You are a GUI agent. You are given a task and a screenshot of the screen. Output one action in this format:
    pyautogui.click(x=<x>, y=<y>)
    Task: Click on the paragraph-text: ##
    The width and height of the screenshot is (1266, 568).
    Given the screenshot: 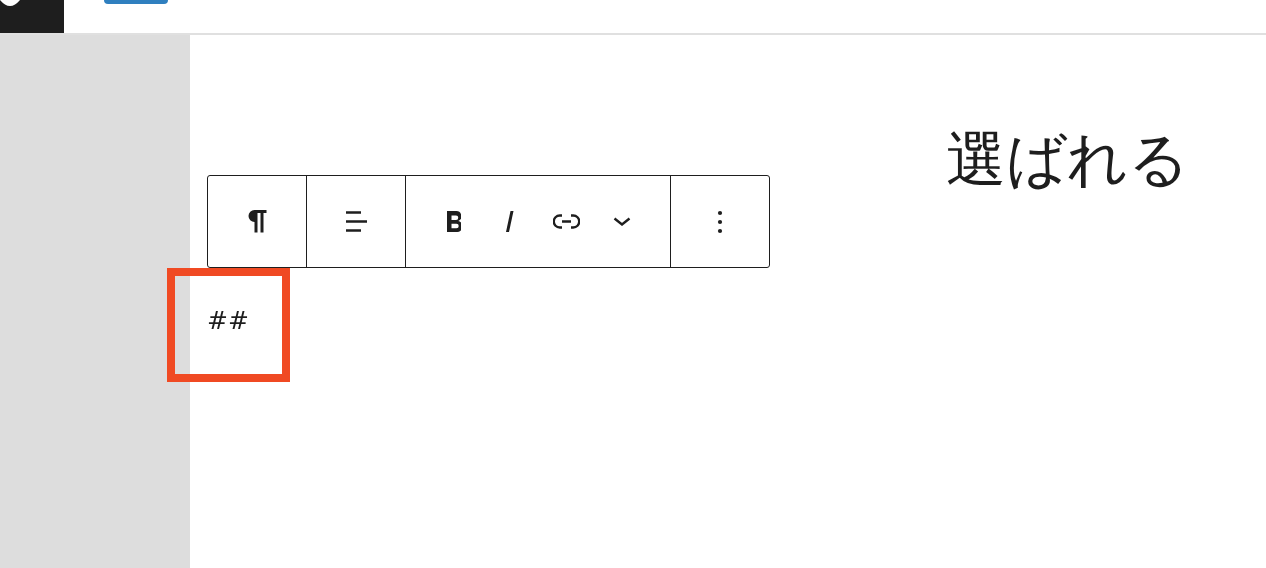 What is the action you would take?
    pyautogui.click(x=228, y=320)
    